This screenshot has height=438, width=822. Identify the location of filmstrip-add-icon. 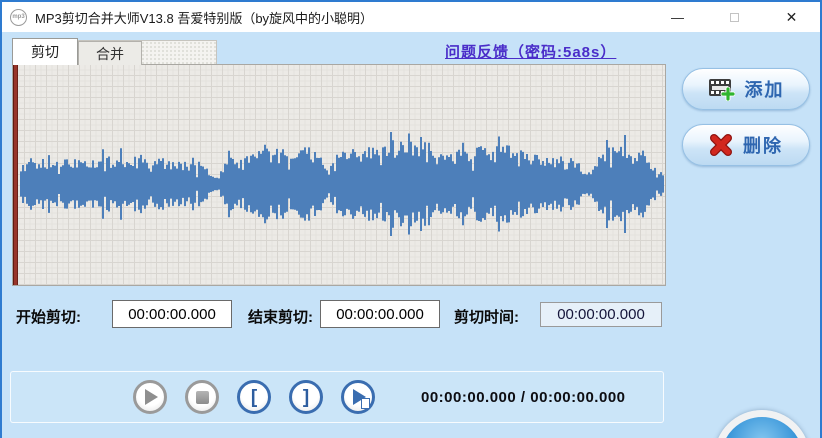
(721, 90).